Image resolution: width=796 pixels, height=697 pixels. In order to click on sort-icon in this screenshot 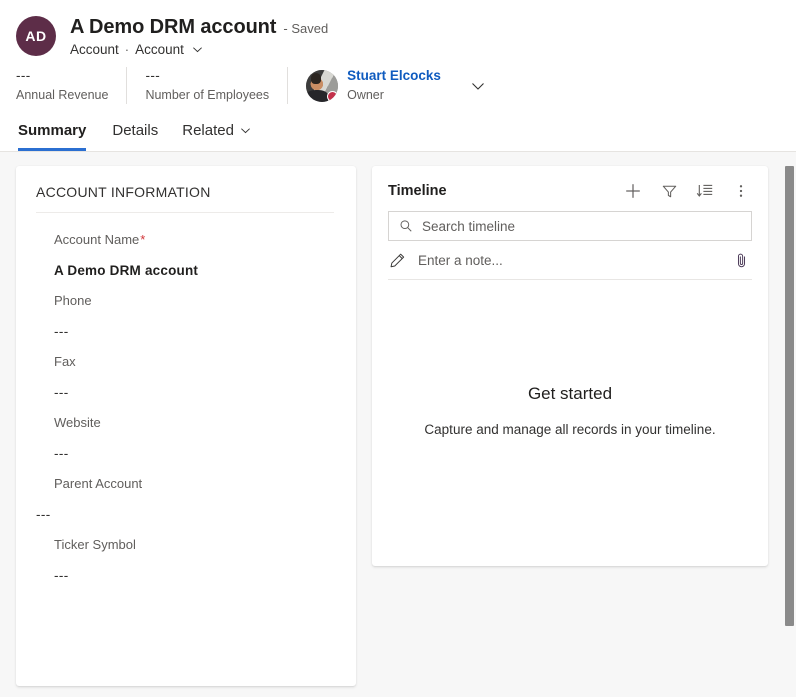, I will do `click(705, 191)`.